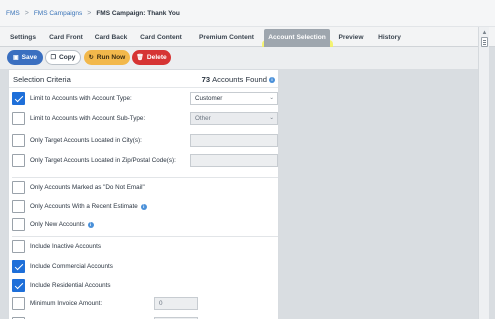 The width and height of the screenshot is (495, 319). I want to click on delete-label: Delete, so click(156, 57).